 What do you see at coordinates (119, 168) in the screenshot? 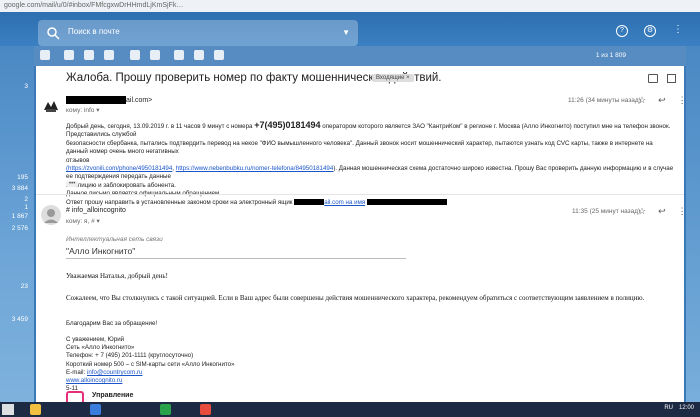
I see `link-zvonili: (https://zvonili.com/phone/4950181494` at bounding box center [119, 168].